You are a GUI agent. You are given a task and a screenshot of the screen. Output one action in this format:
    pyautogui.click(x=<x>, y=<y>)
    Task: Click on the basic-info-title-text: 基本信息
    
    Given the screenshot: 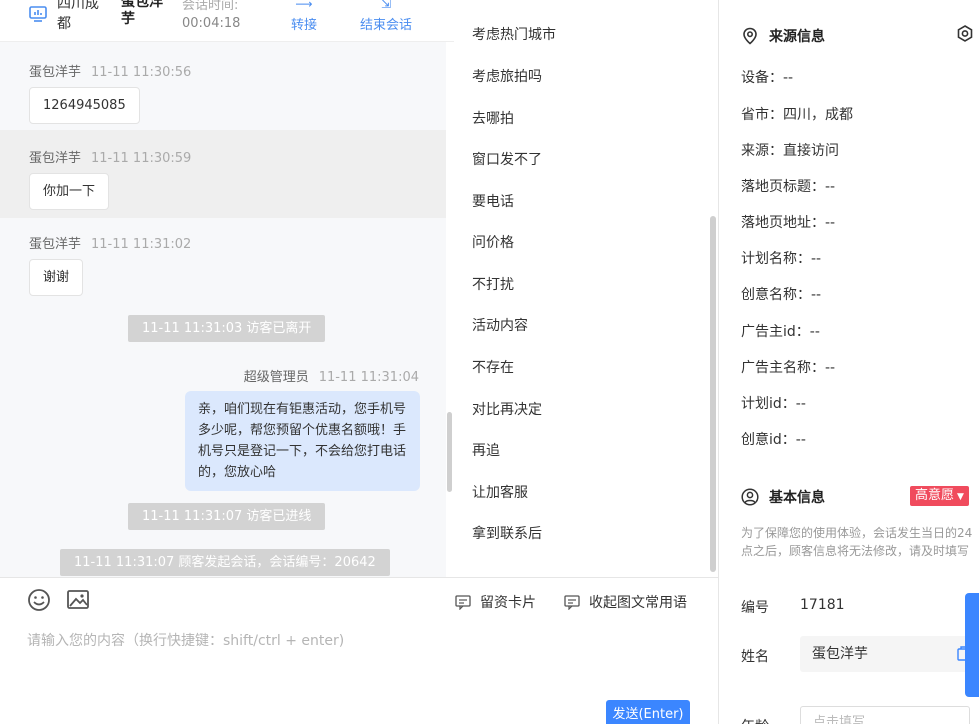 What is the action you would take?
    pyautogui.click(x=797, y=498)
    